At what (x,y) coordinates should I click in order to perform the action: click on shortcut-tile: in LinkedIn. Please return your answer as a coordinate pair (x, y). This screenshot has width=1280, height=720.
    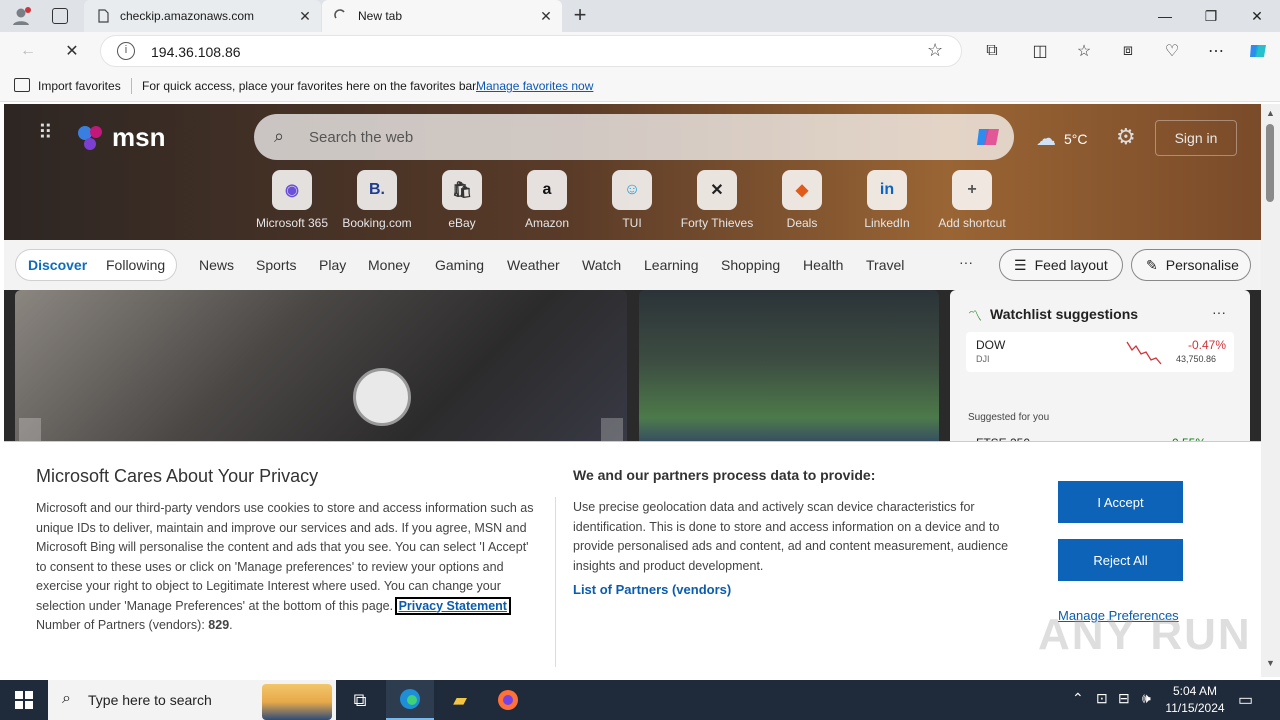
    Looking at the image, I should click on (887, 200).